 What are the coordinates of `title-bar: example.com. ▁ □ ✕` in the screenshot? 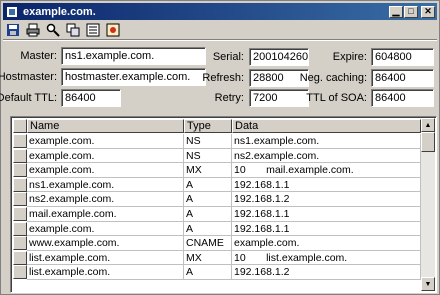 It's located at (220, 11).